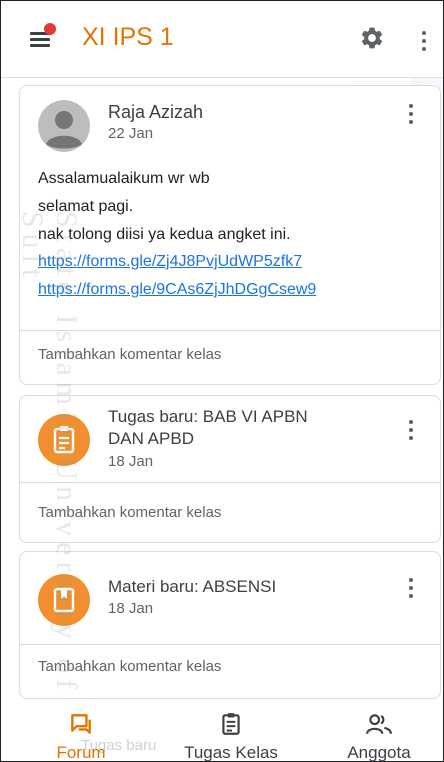 The width and height of the screenshot is (444, 762). What do you see at coordinates (231, 752) in the screenshot?
I see `nav-label: Tugas Kelas` at bounding box center [231, 752].